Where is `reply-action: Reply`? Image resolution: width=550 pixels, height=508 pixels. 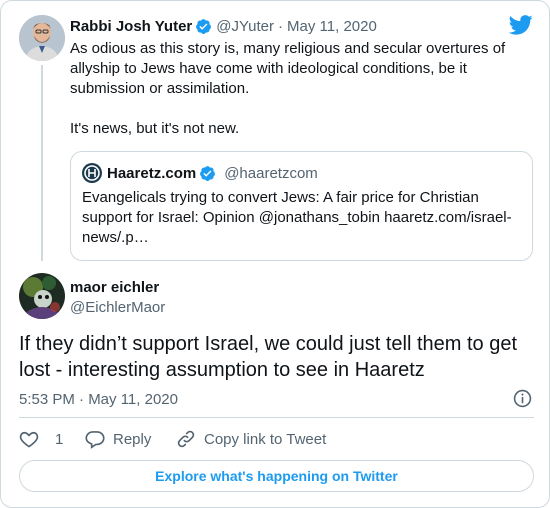 reply-action: Reply is located at coordinates (118, 439).